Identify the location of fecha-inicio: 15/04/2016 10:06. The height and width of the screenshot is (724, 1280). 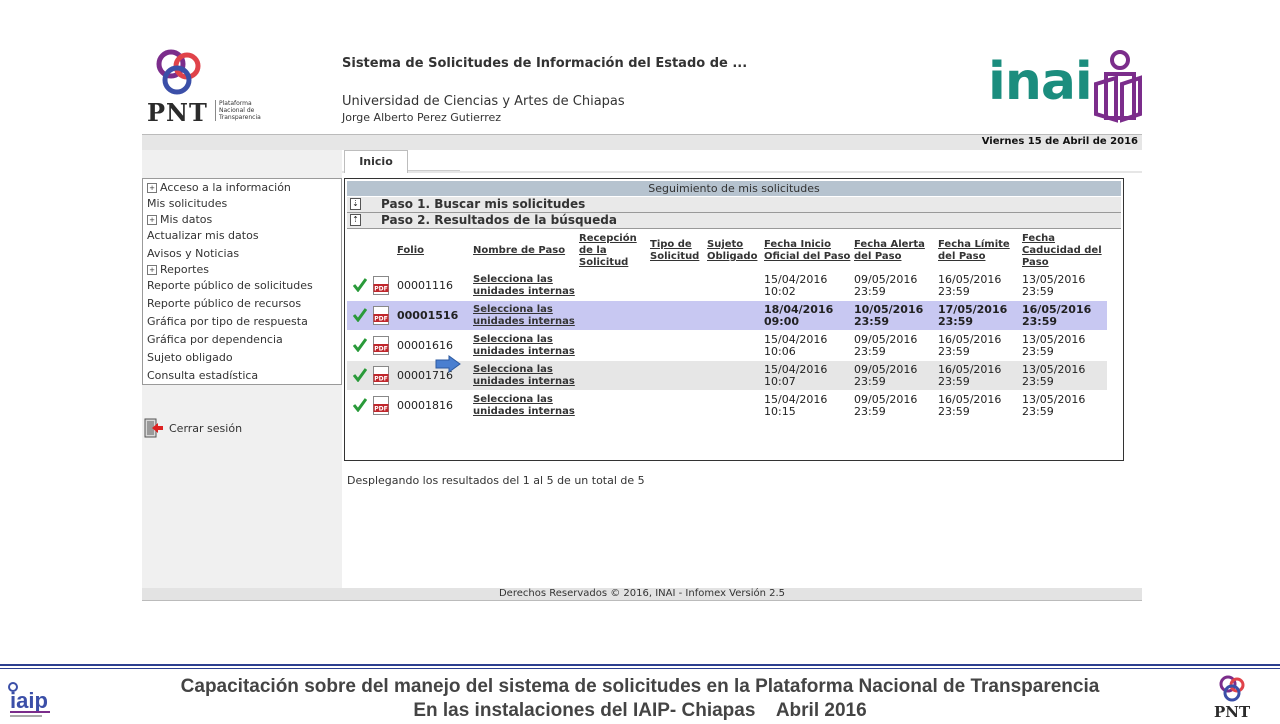
(795, 346).